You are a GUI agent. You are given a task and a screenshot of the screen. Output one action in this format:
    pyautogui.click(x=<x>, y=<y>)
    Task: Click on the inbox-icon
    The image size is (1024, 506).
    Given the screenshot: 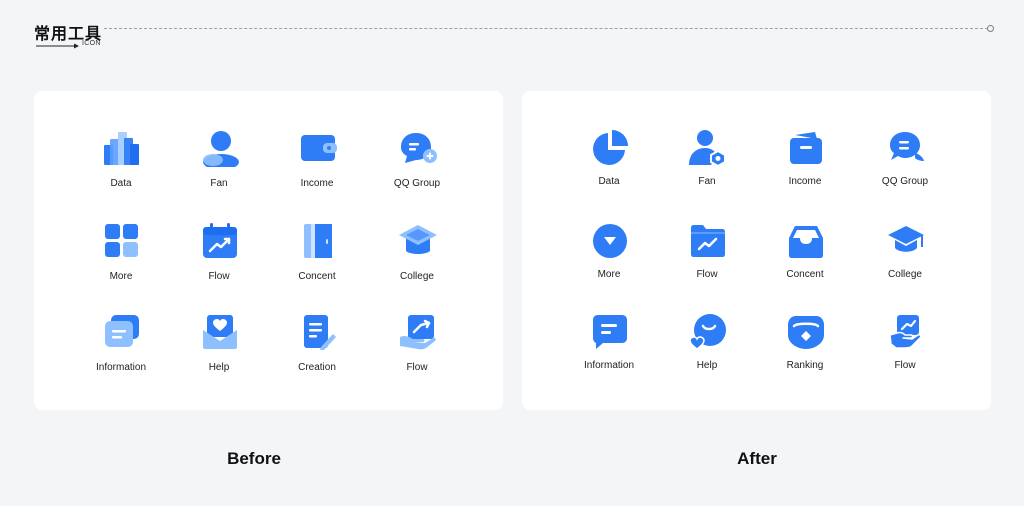 What is the action you would take?
    pyautogui.click(x=806, y=241)
    